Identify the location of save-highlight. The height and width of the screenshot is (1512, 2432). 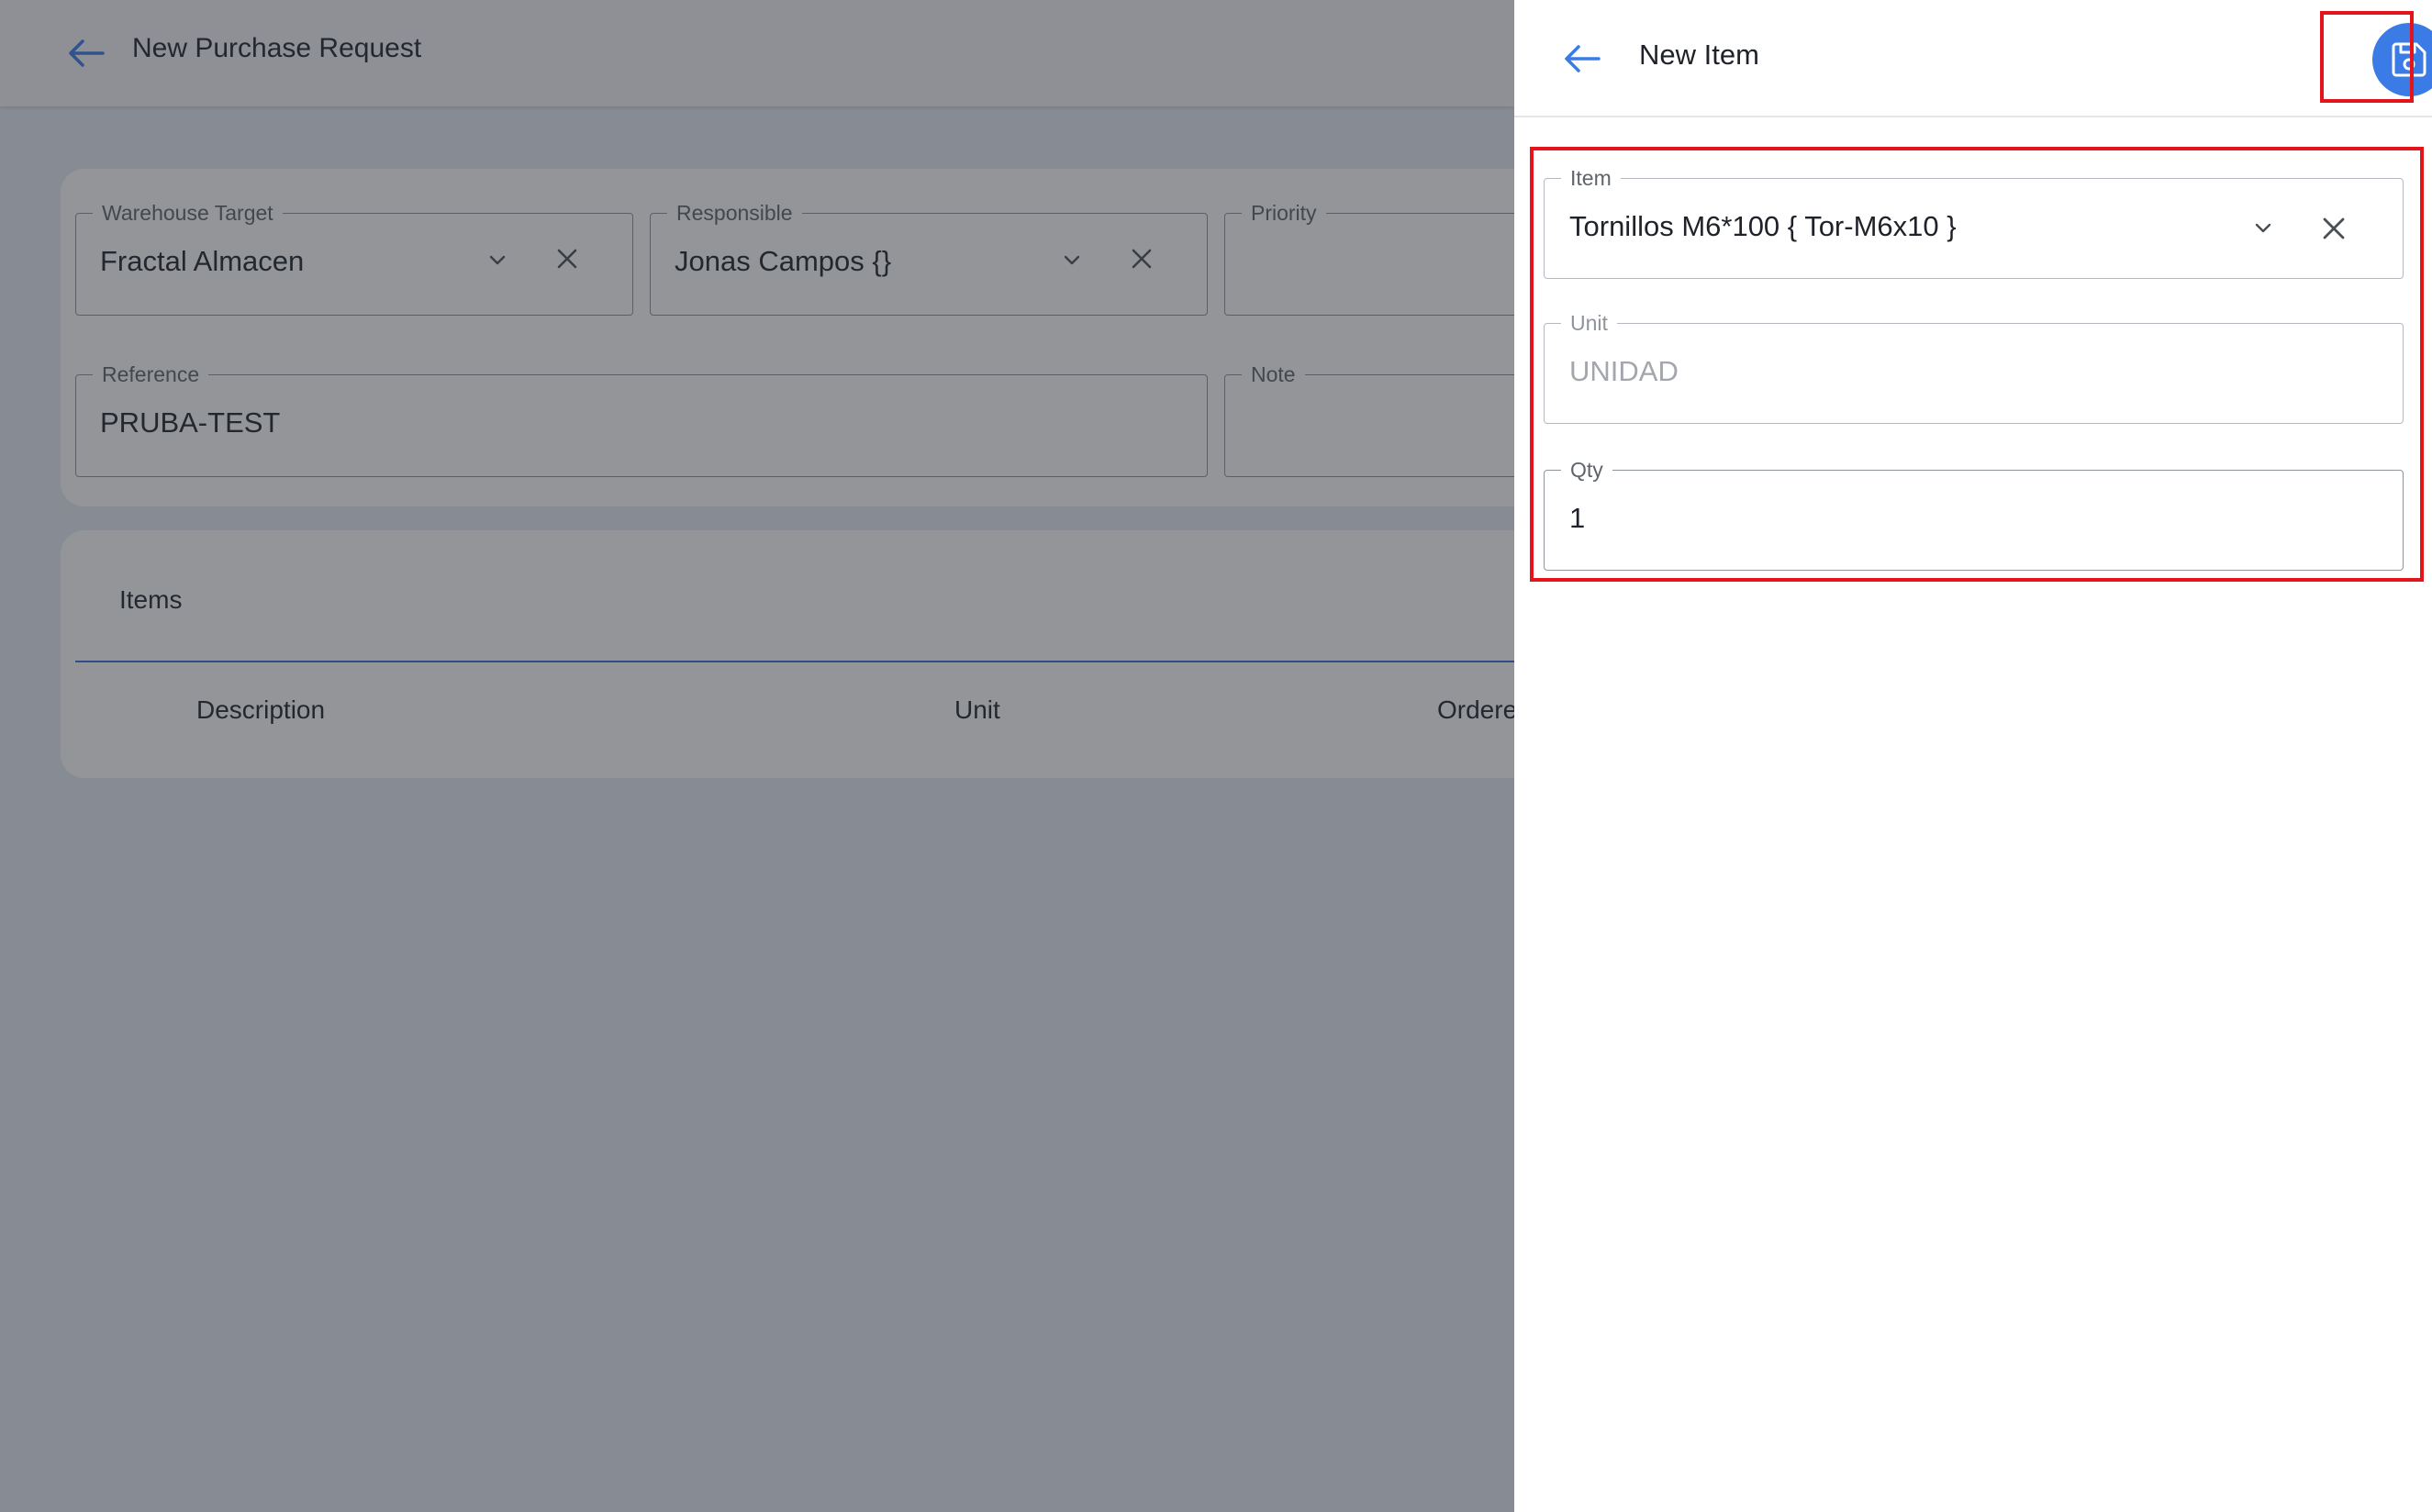
(2367, 57).